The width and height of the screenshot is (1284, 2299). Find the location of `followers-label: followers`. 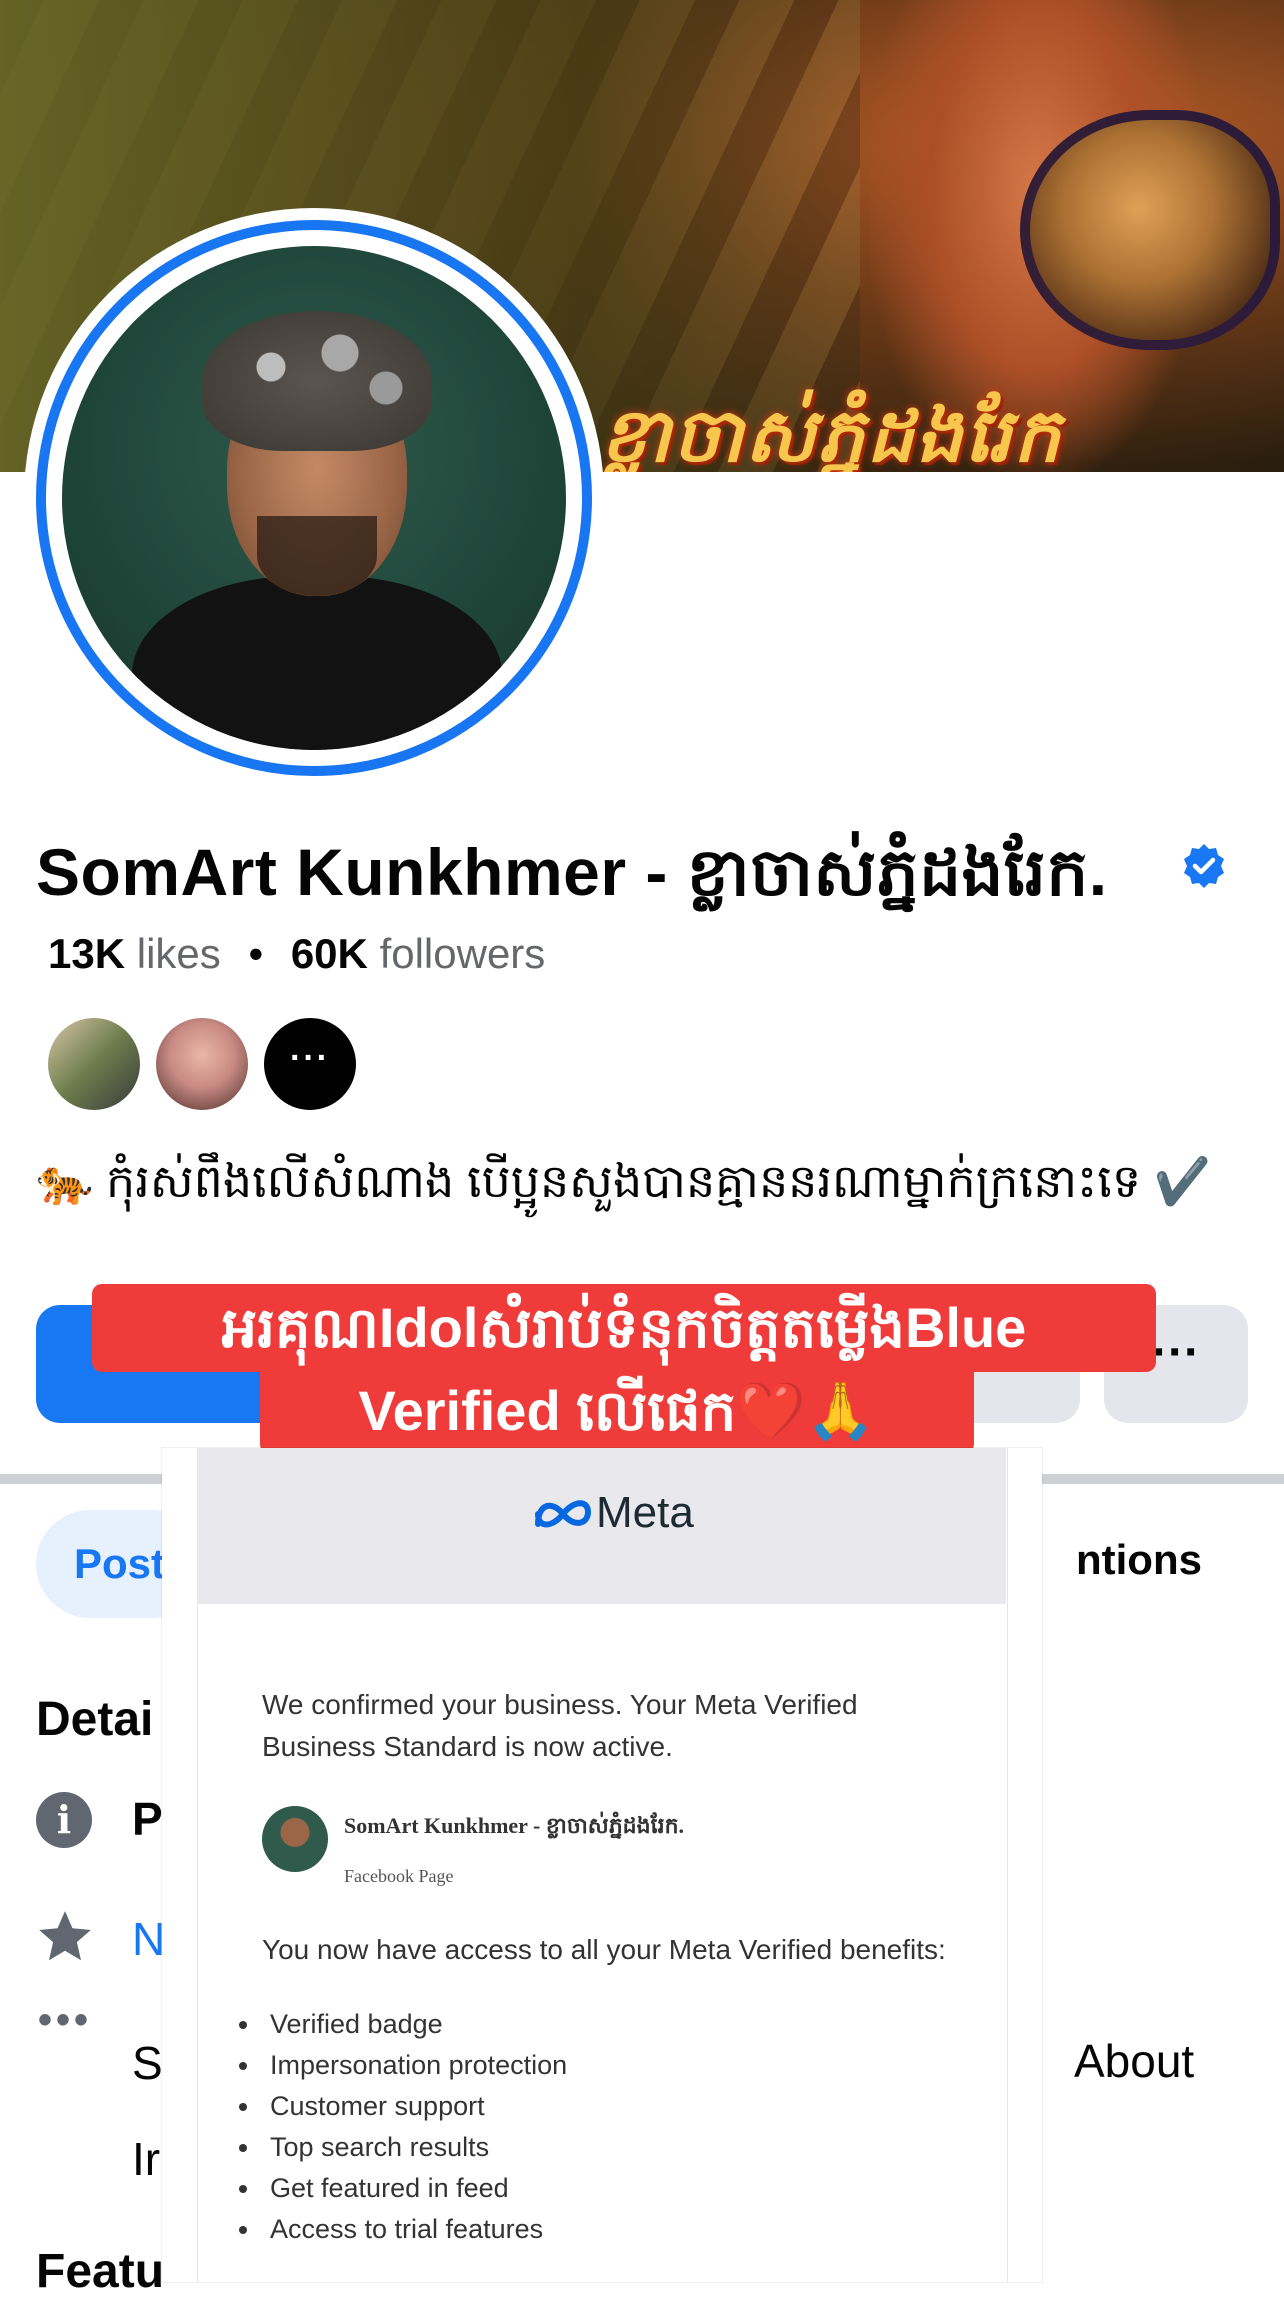

followers-label: followers is located at coordinates (462, 953).